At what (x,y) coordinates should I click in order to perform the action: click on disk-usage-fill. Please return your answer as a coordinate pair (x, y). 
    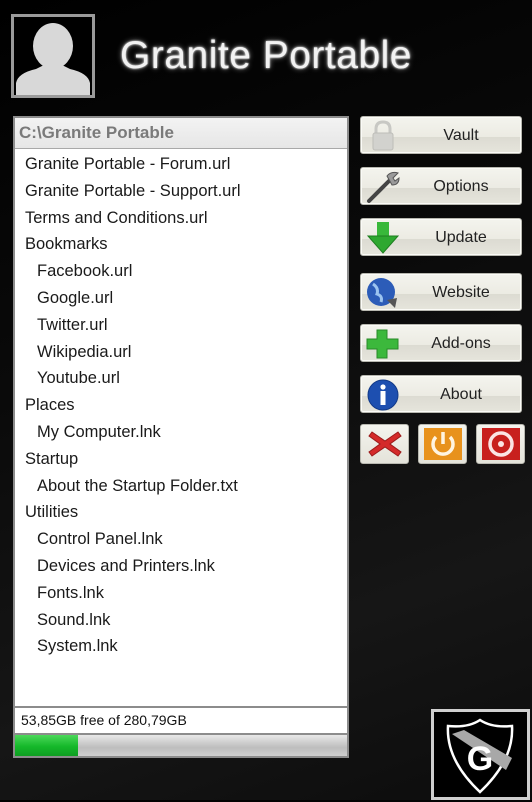
    Looking at the image, I should click on (47, 745).